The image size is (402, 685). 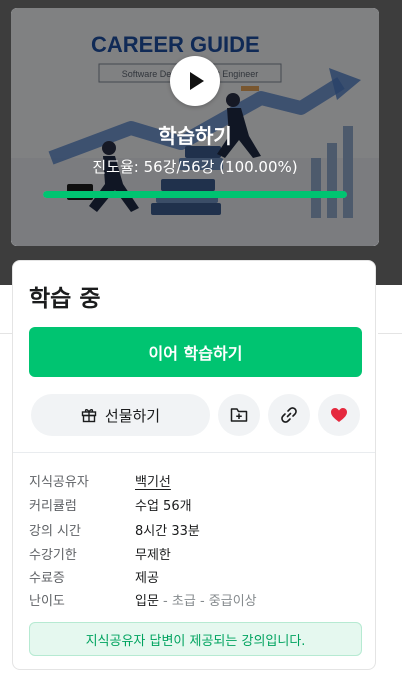 I want to click on link-icon, so click(x=289, y=415).